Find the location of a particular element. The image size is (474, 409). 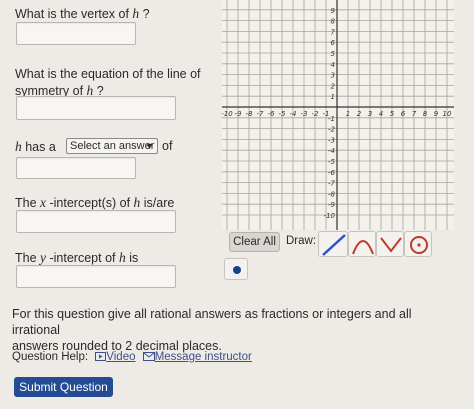

submit-question-button: Submit Question is located at coordinates (63, 387).